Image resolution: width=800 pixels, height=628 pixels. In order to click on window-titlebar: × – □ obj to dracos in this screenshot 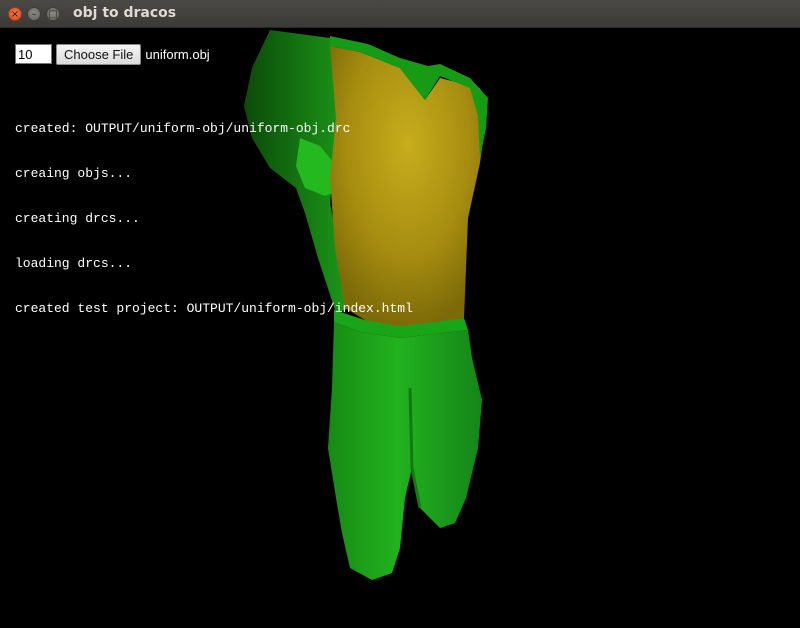, I will do `click(400, 14)`.